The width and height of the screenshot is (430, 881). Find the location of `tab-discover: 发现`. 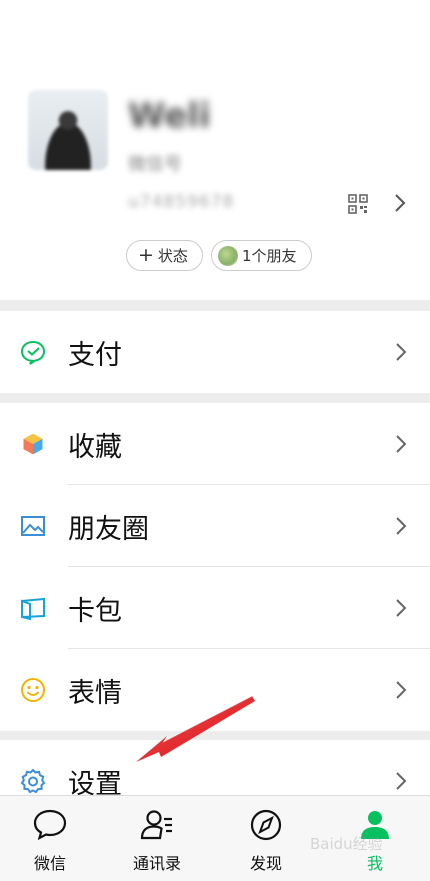

tab-discover: 发现 is located at coordinates (266, 838).